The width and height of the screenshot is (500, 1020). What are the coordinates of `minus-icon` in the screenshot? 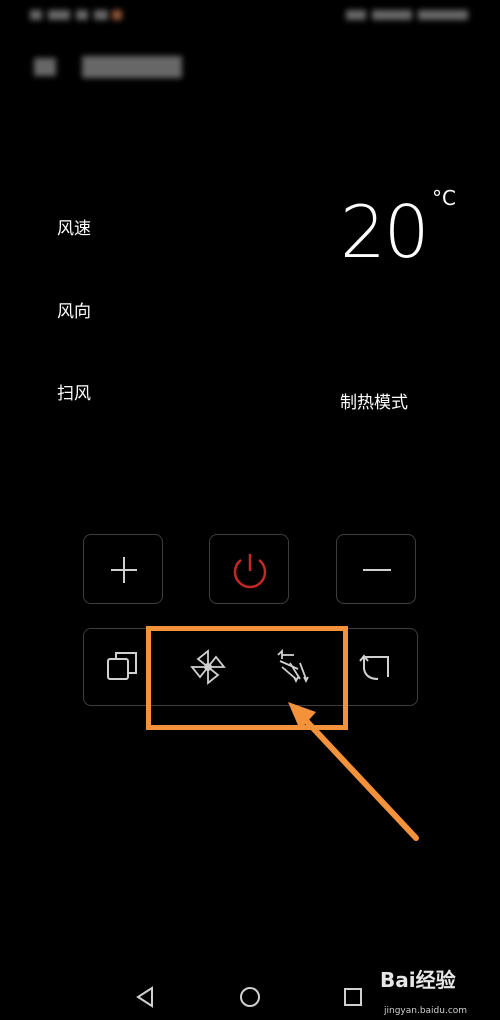 It's located at (377, 570).